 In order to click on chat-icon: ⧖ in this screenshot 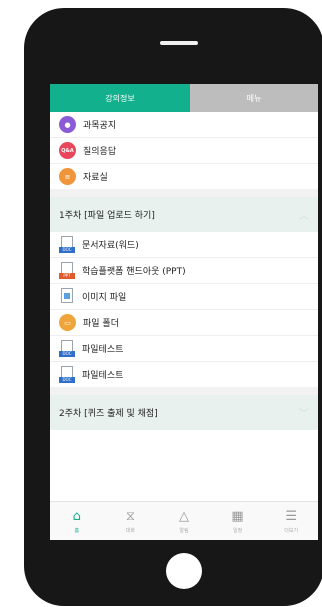, I will do `click(130, 516)`.